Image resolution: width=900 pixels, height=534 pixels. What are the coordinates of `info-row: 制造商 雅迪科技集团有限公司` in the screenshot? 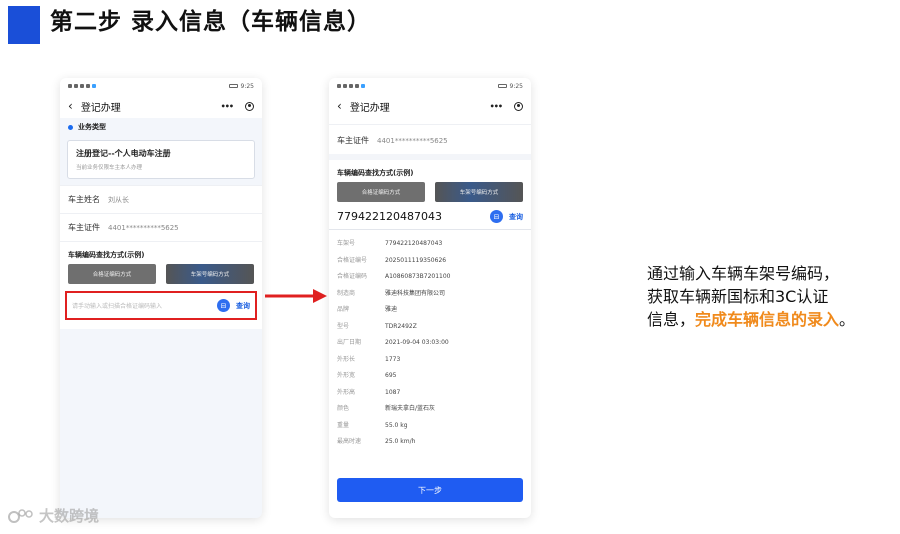 It's located at (391, 293).